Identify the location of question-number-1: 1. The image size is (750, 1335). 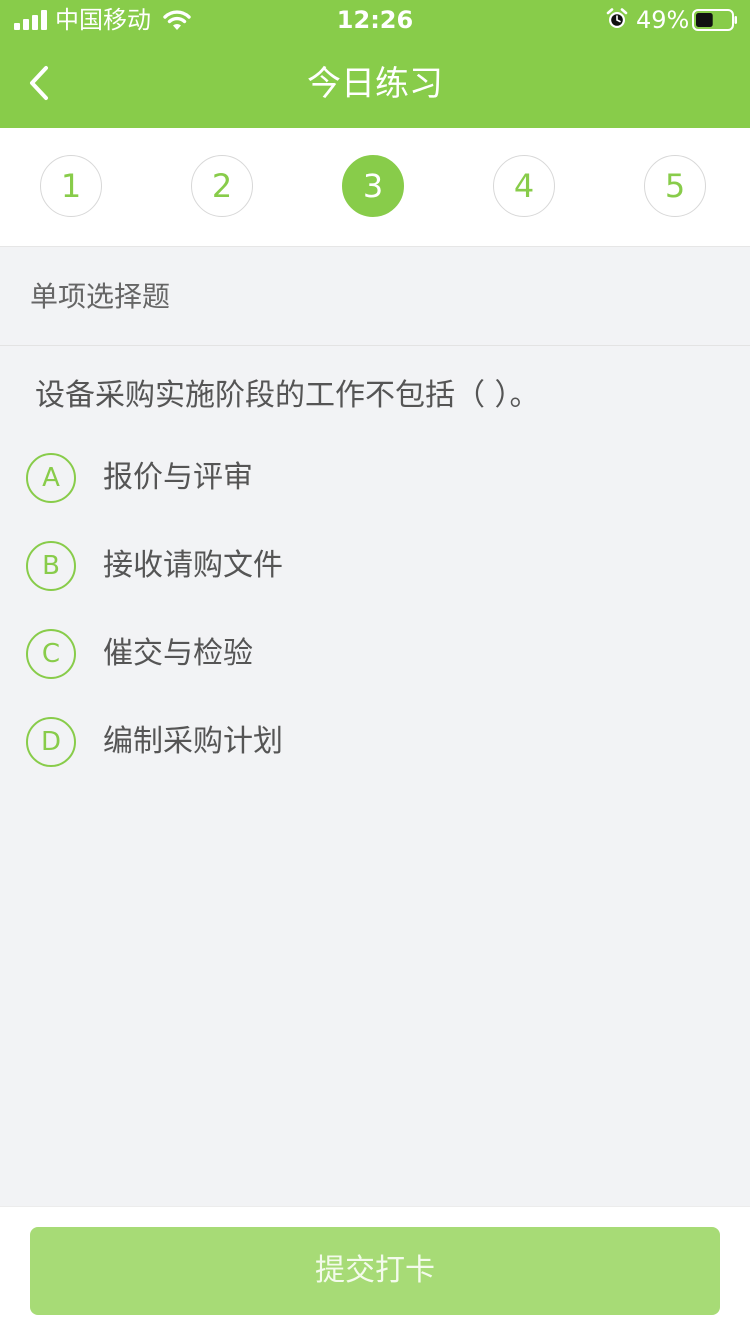
(71, 186).